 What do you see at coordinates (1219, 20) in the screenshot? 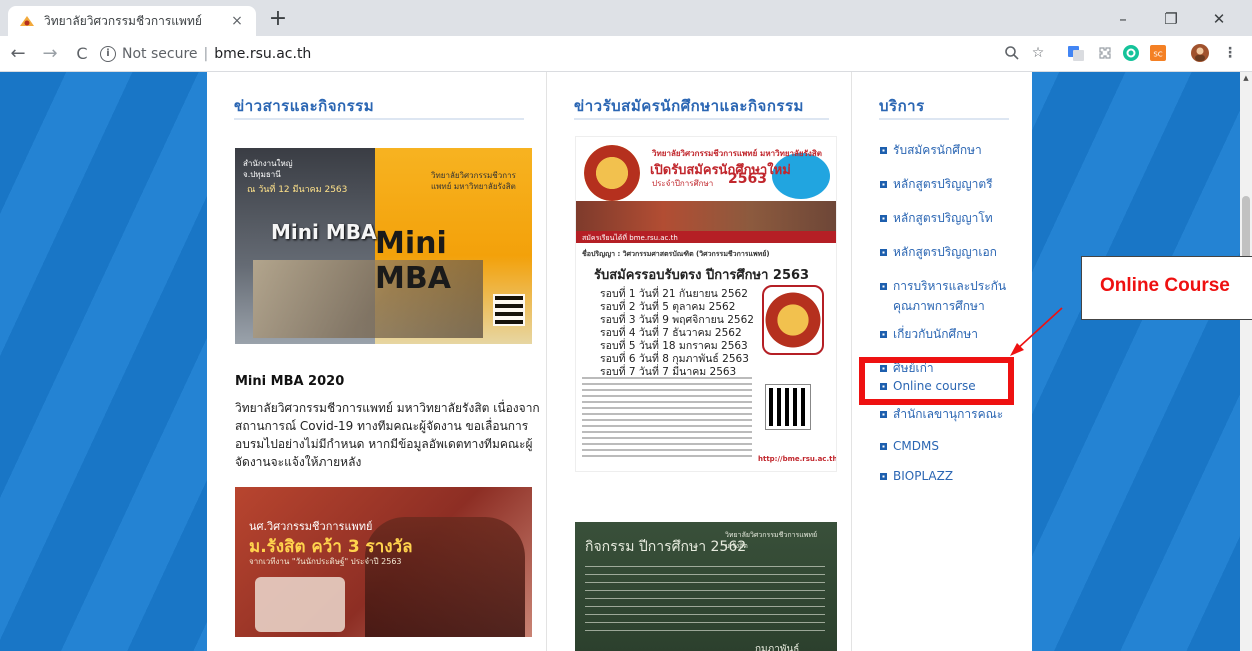
I see `close-window-button: ✕` at bounding box center [1219, 20].